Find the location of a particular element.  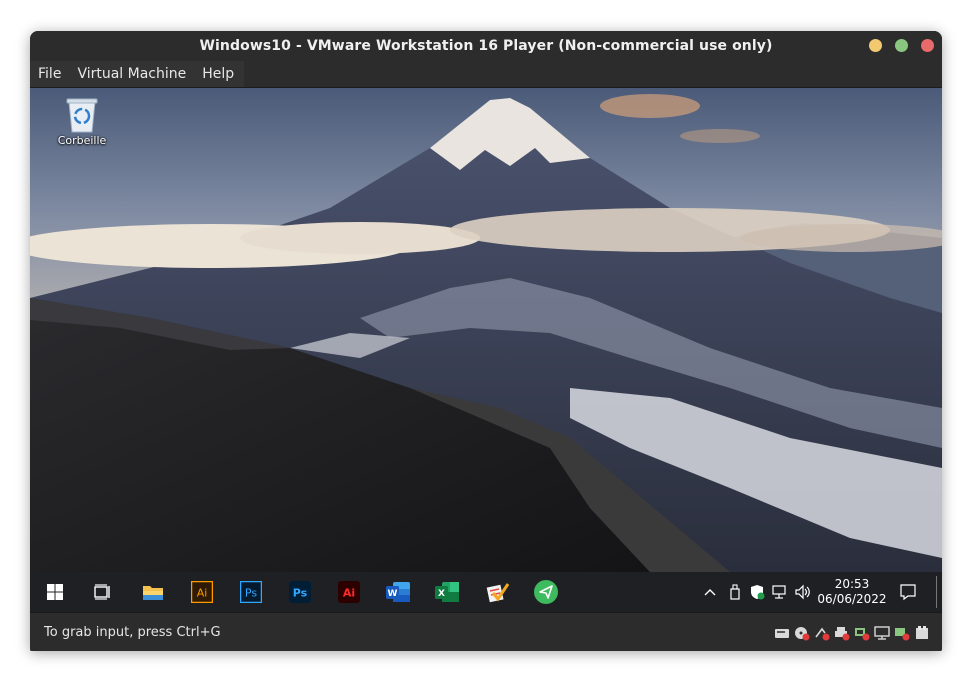

start-button is located at coordinates (55, 592).